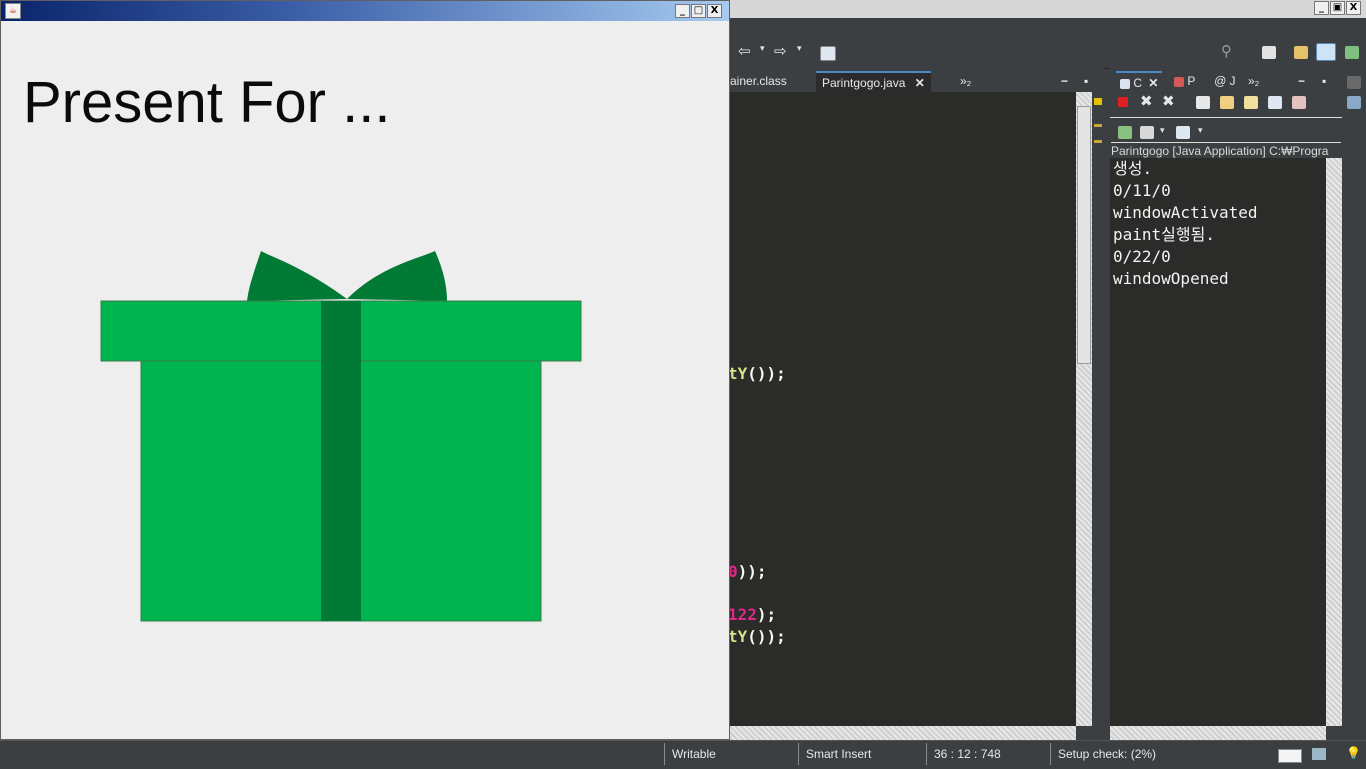 The height and width of the screenshot is (769, 1366). I want to click on scroll-lock-icon, so click(1227, 102).